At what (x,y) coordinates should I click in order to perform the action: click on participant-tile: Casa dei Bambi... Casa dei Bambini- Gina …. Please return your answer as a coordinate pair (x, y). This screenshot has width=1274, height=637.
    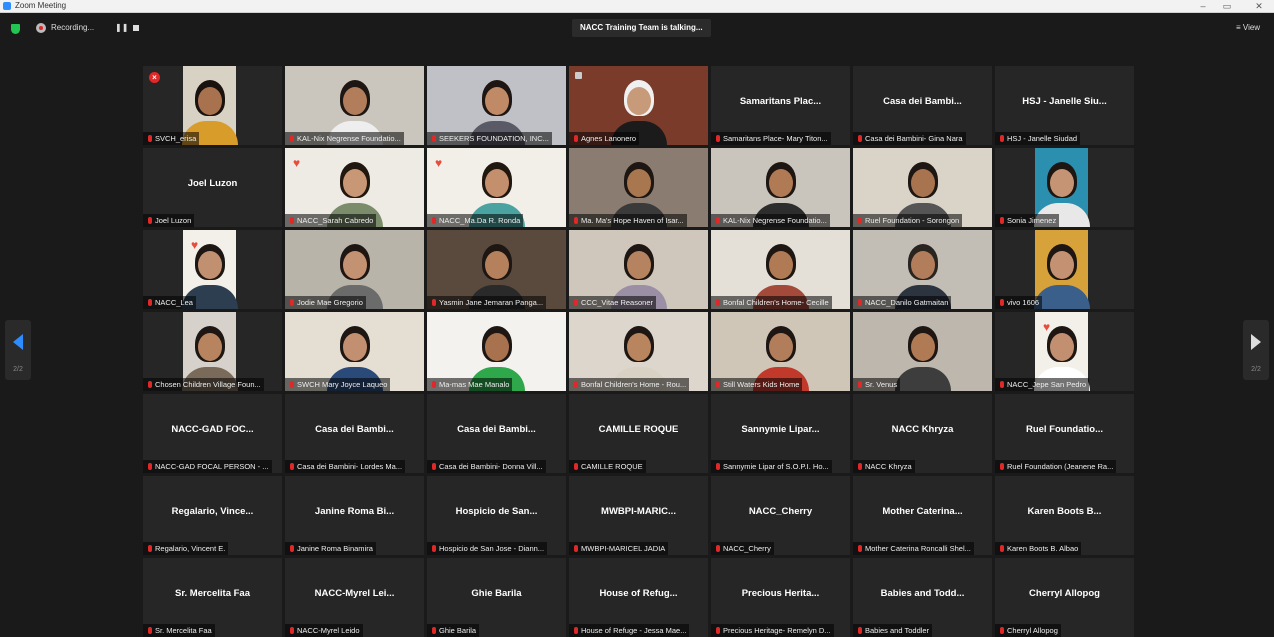
    Looking at the image, I should click on (922, 105).